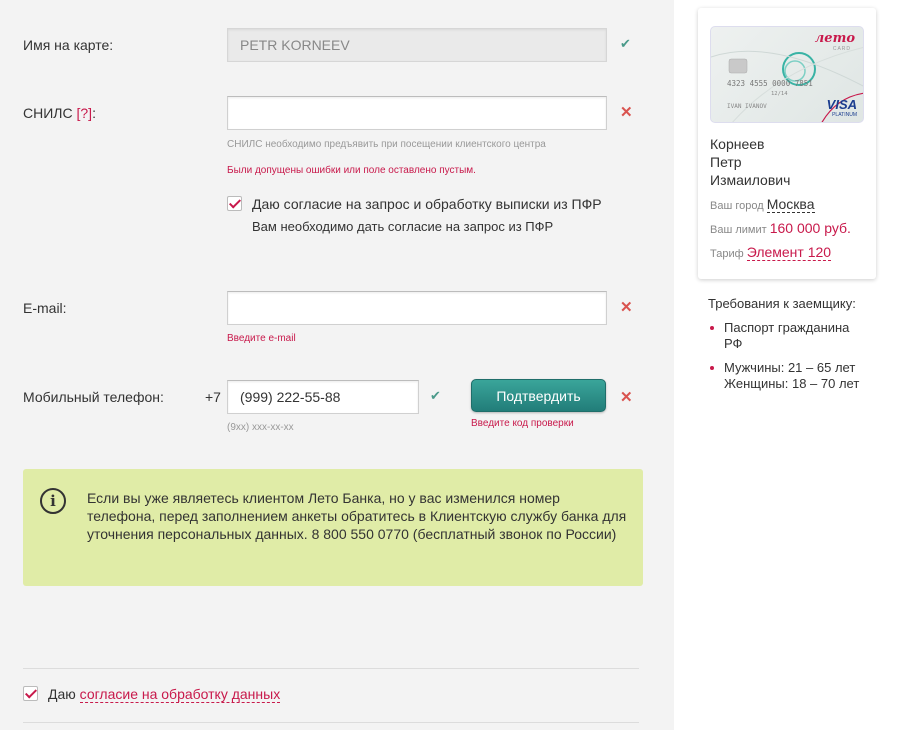 The image size is (907, 730). I want to click on snils-label: СНИЛС [?]:, so click(59, 113).